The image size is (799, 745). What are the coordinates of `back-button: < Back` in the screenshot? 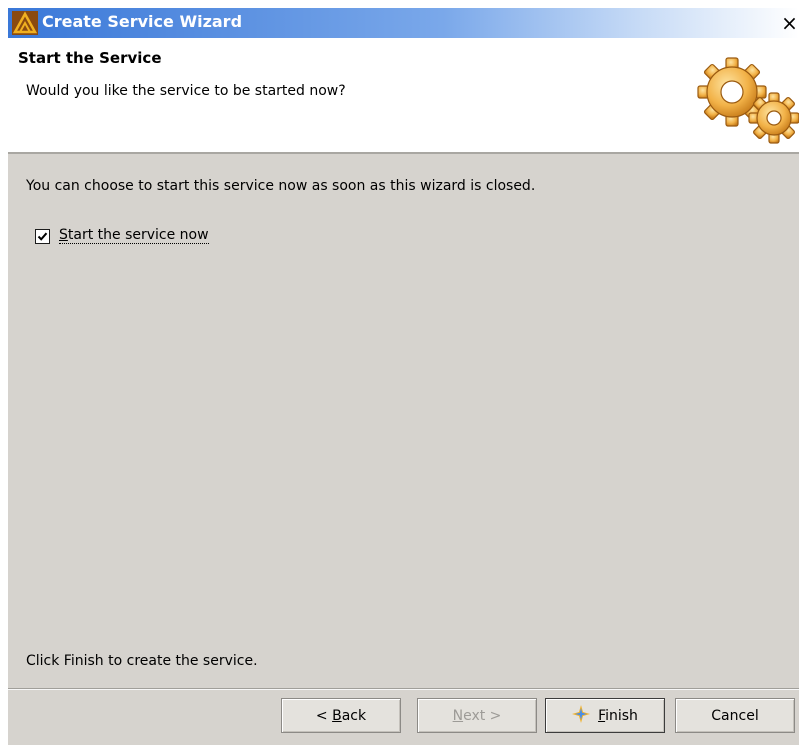 It's located at (341, 715).